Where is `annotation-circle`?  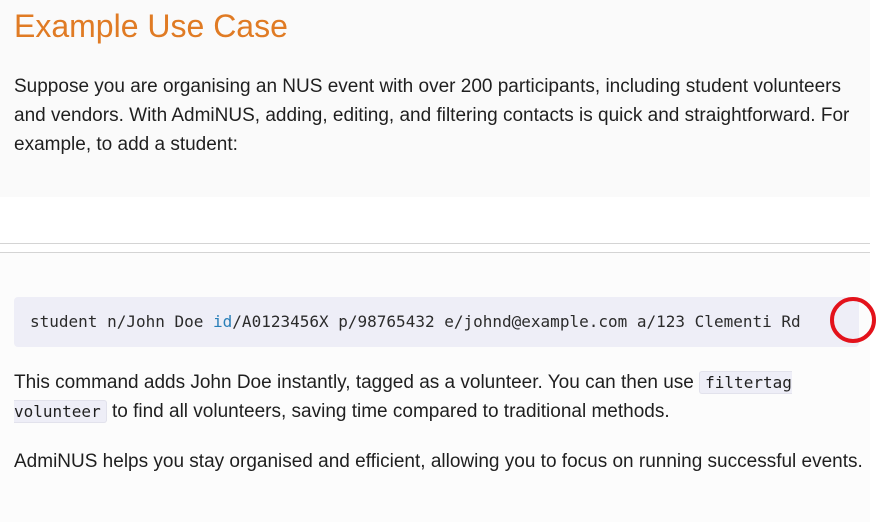 annotation-circle is located at coordinates (853, 320).